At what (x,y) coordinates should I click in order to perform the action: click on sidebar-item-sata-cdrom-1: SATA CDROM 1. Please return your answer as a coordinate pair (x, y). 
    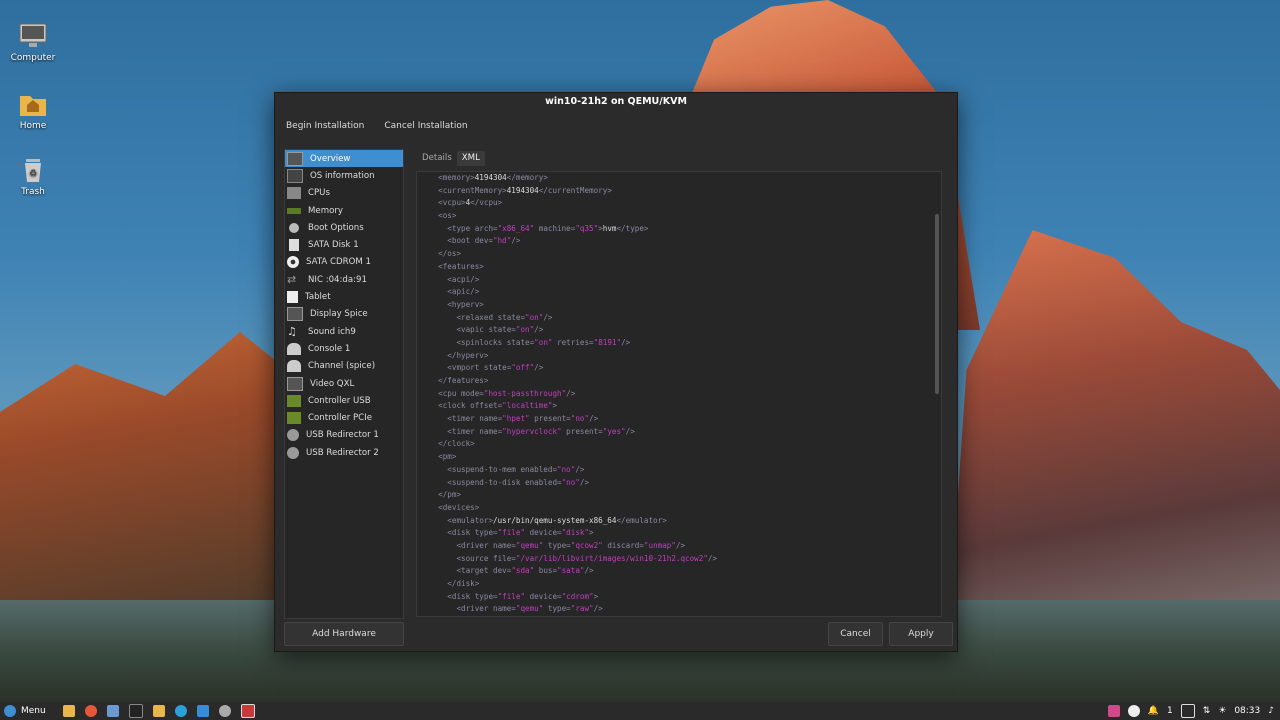
    Looking at the image, I should click on (344, 262).